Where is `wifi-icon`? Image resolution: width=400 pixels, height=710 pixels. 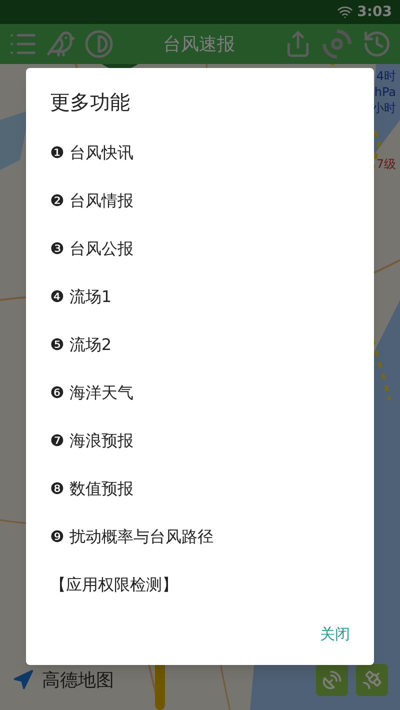
wifi-icon is located at coordinates (345, 12).